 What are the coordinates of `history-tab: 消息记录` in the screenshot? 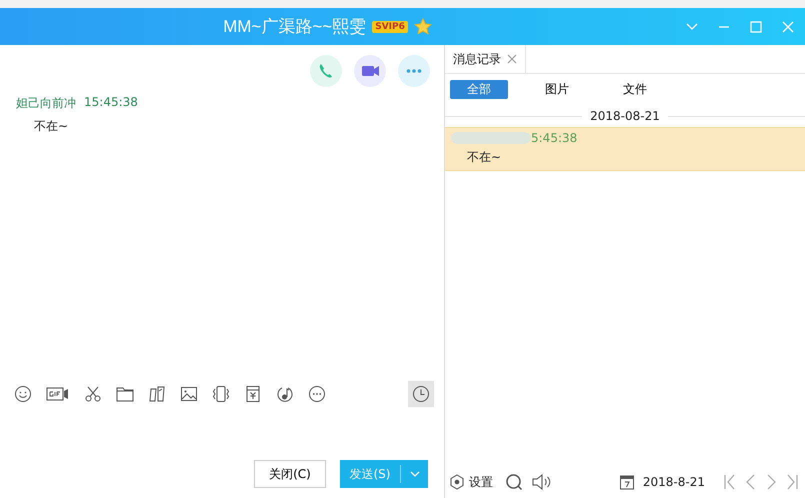 It's located at (485, 59).